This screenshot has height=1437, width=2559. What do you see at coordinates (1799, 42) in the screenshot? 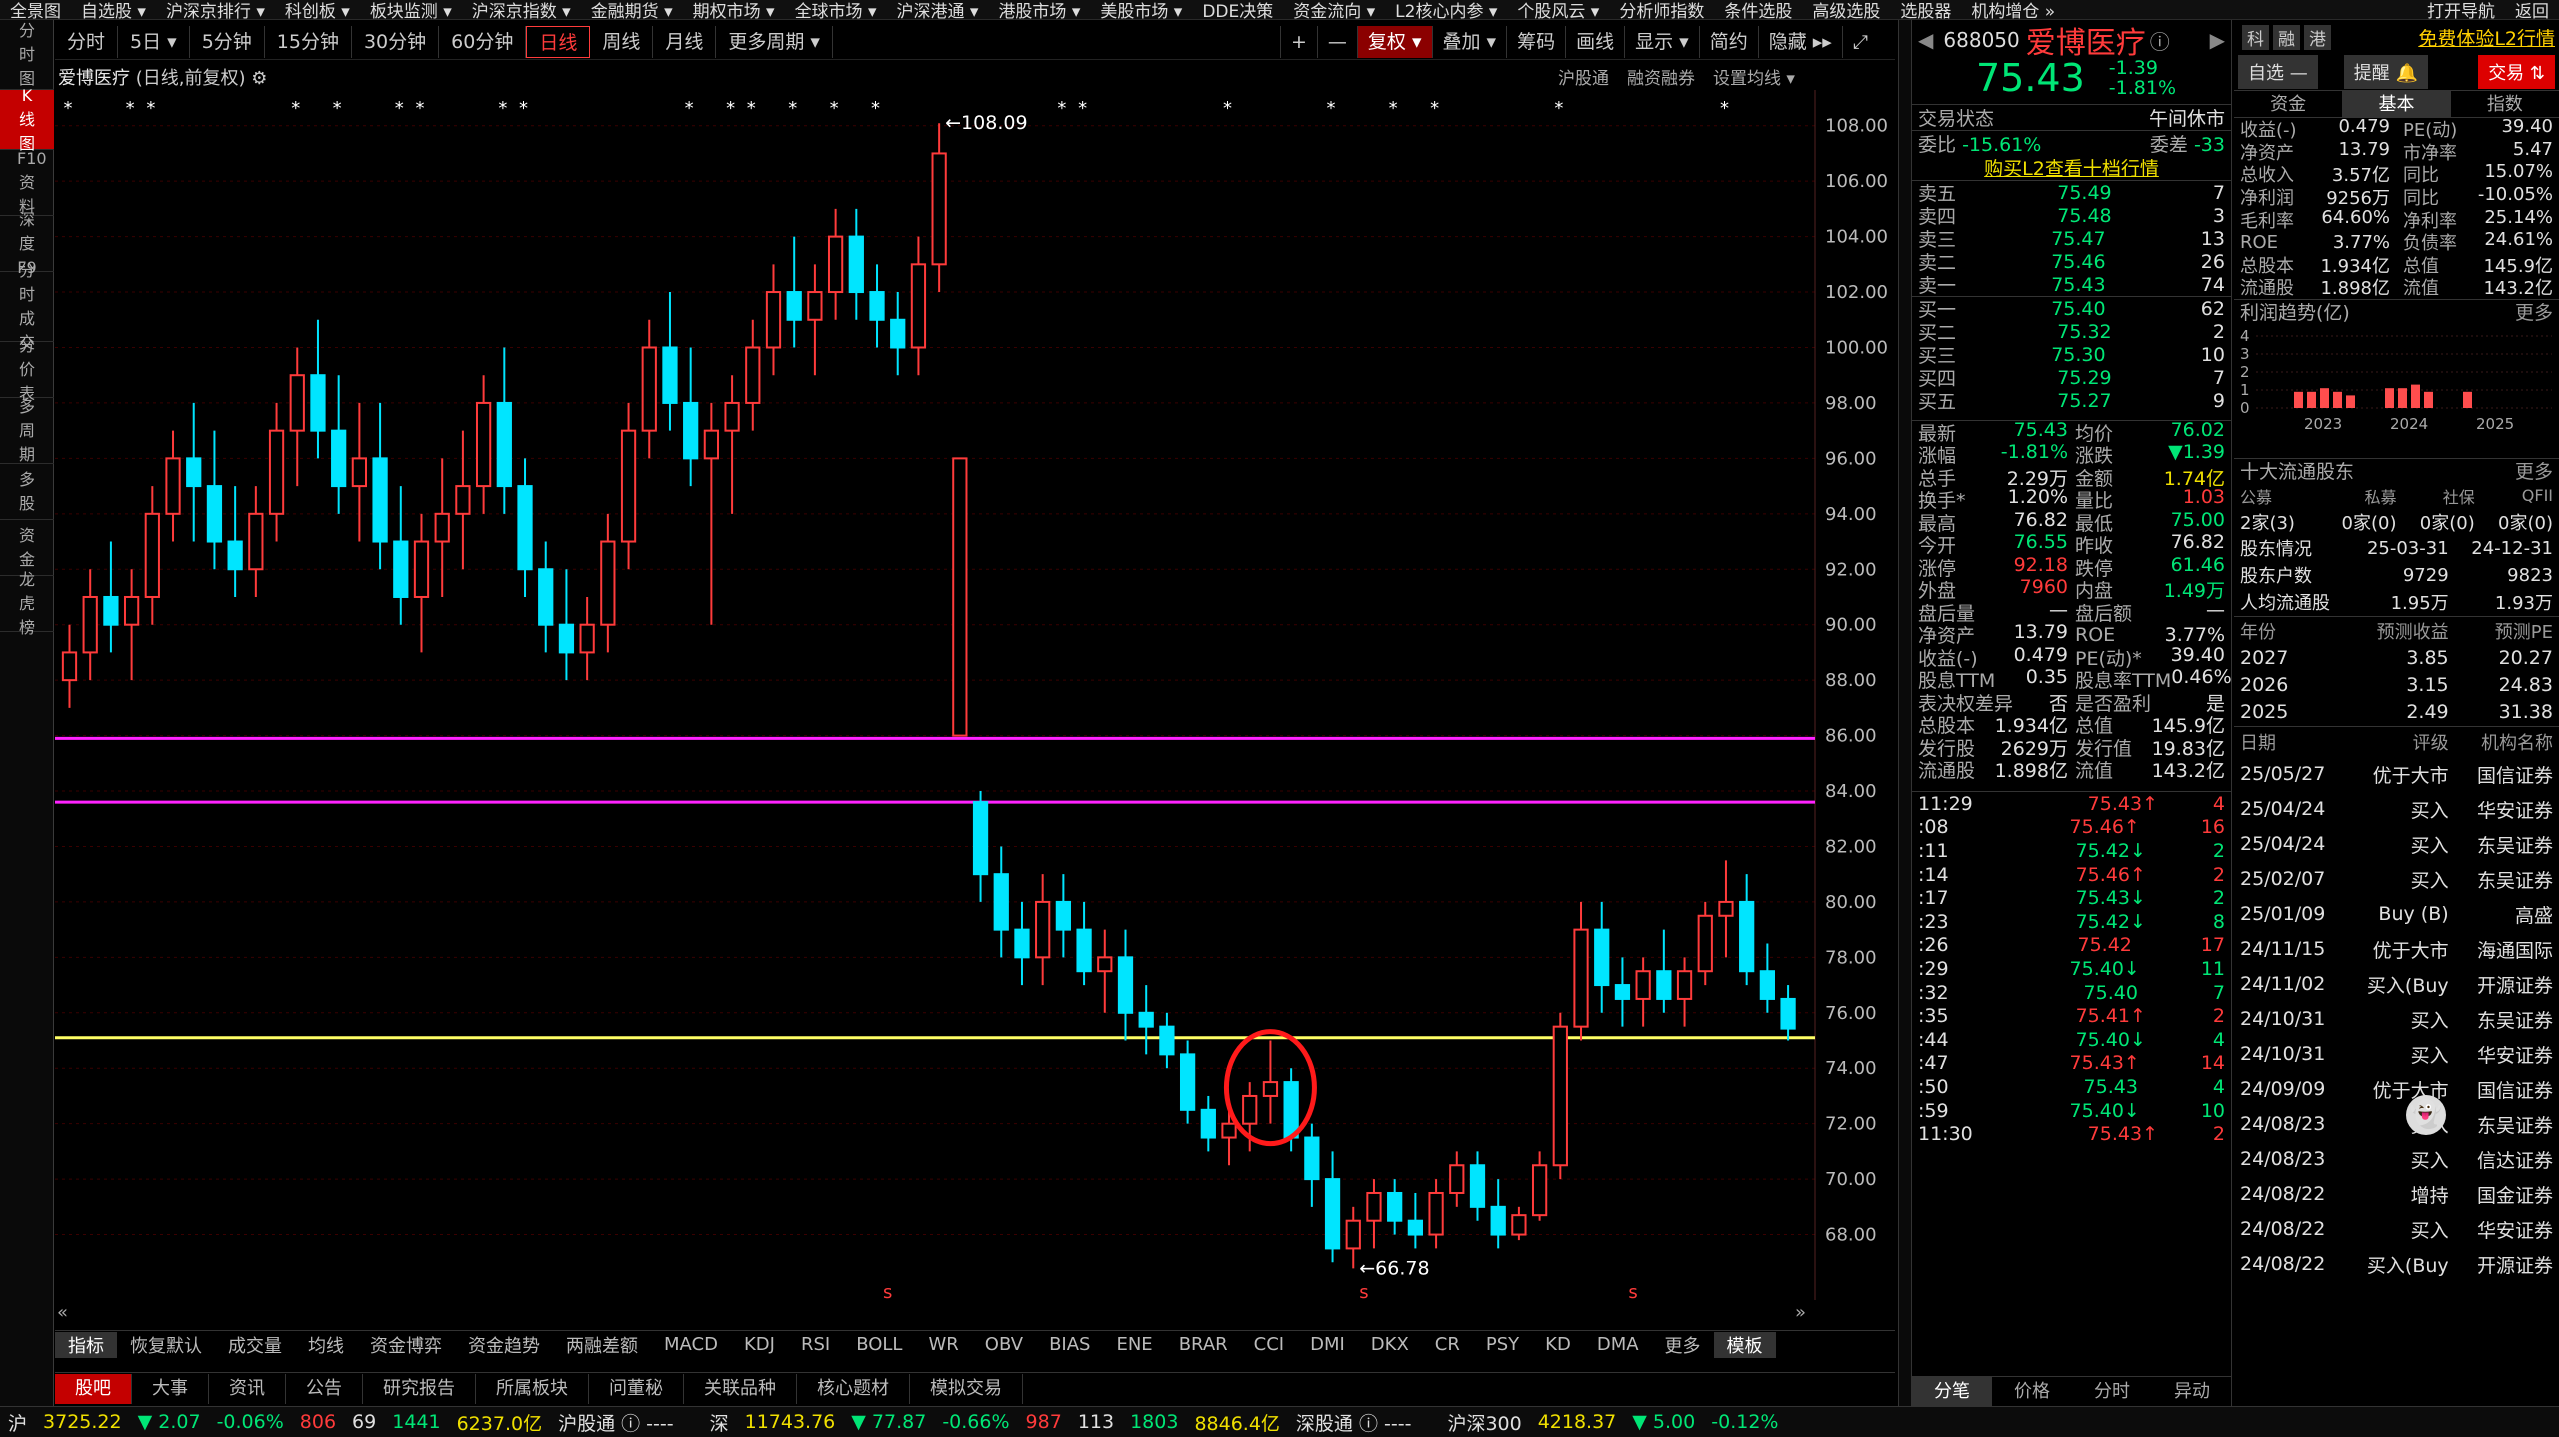
I see `tool-8: 隐藏 ▸▸` at bounding box center [1799, 42].